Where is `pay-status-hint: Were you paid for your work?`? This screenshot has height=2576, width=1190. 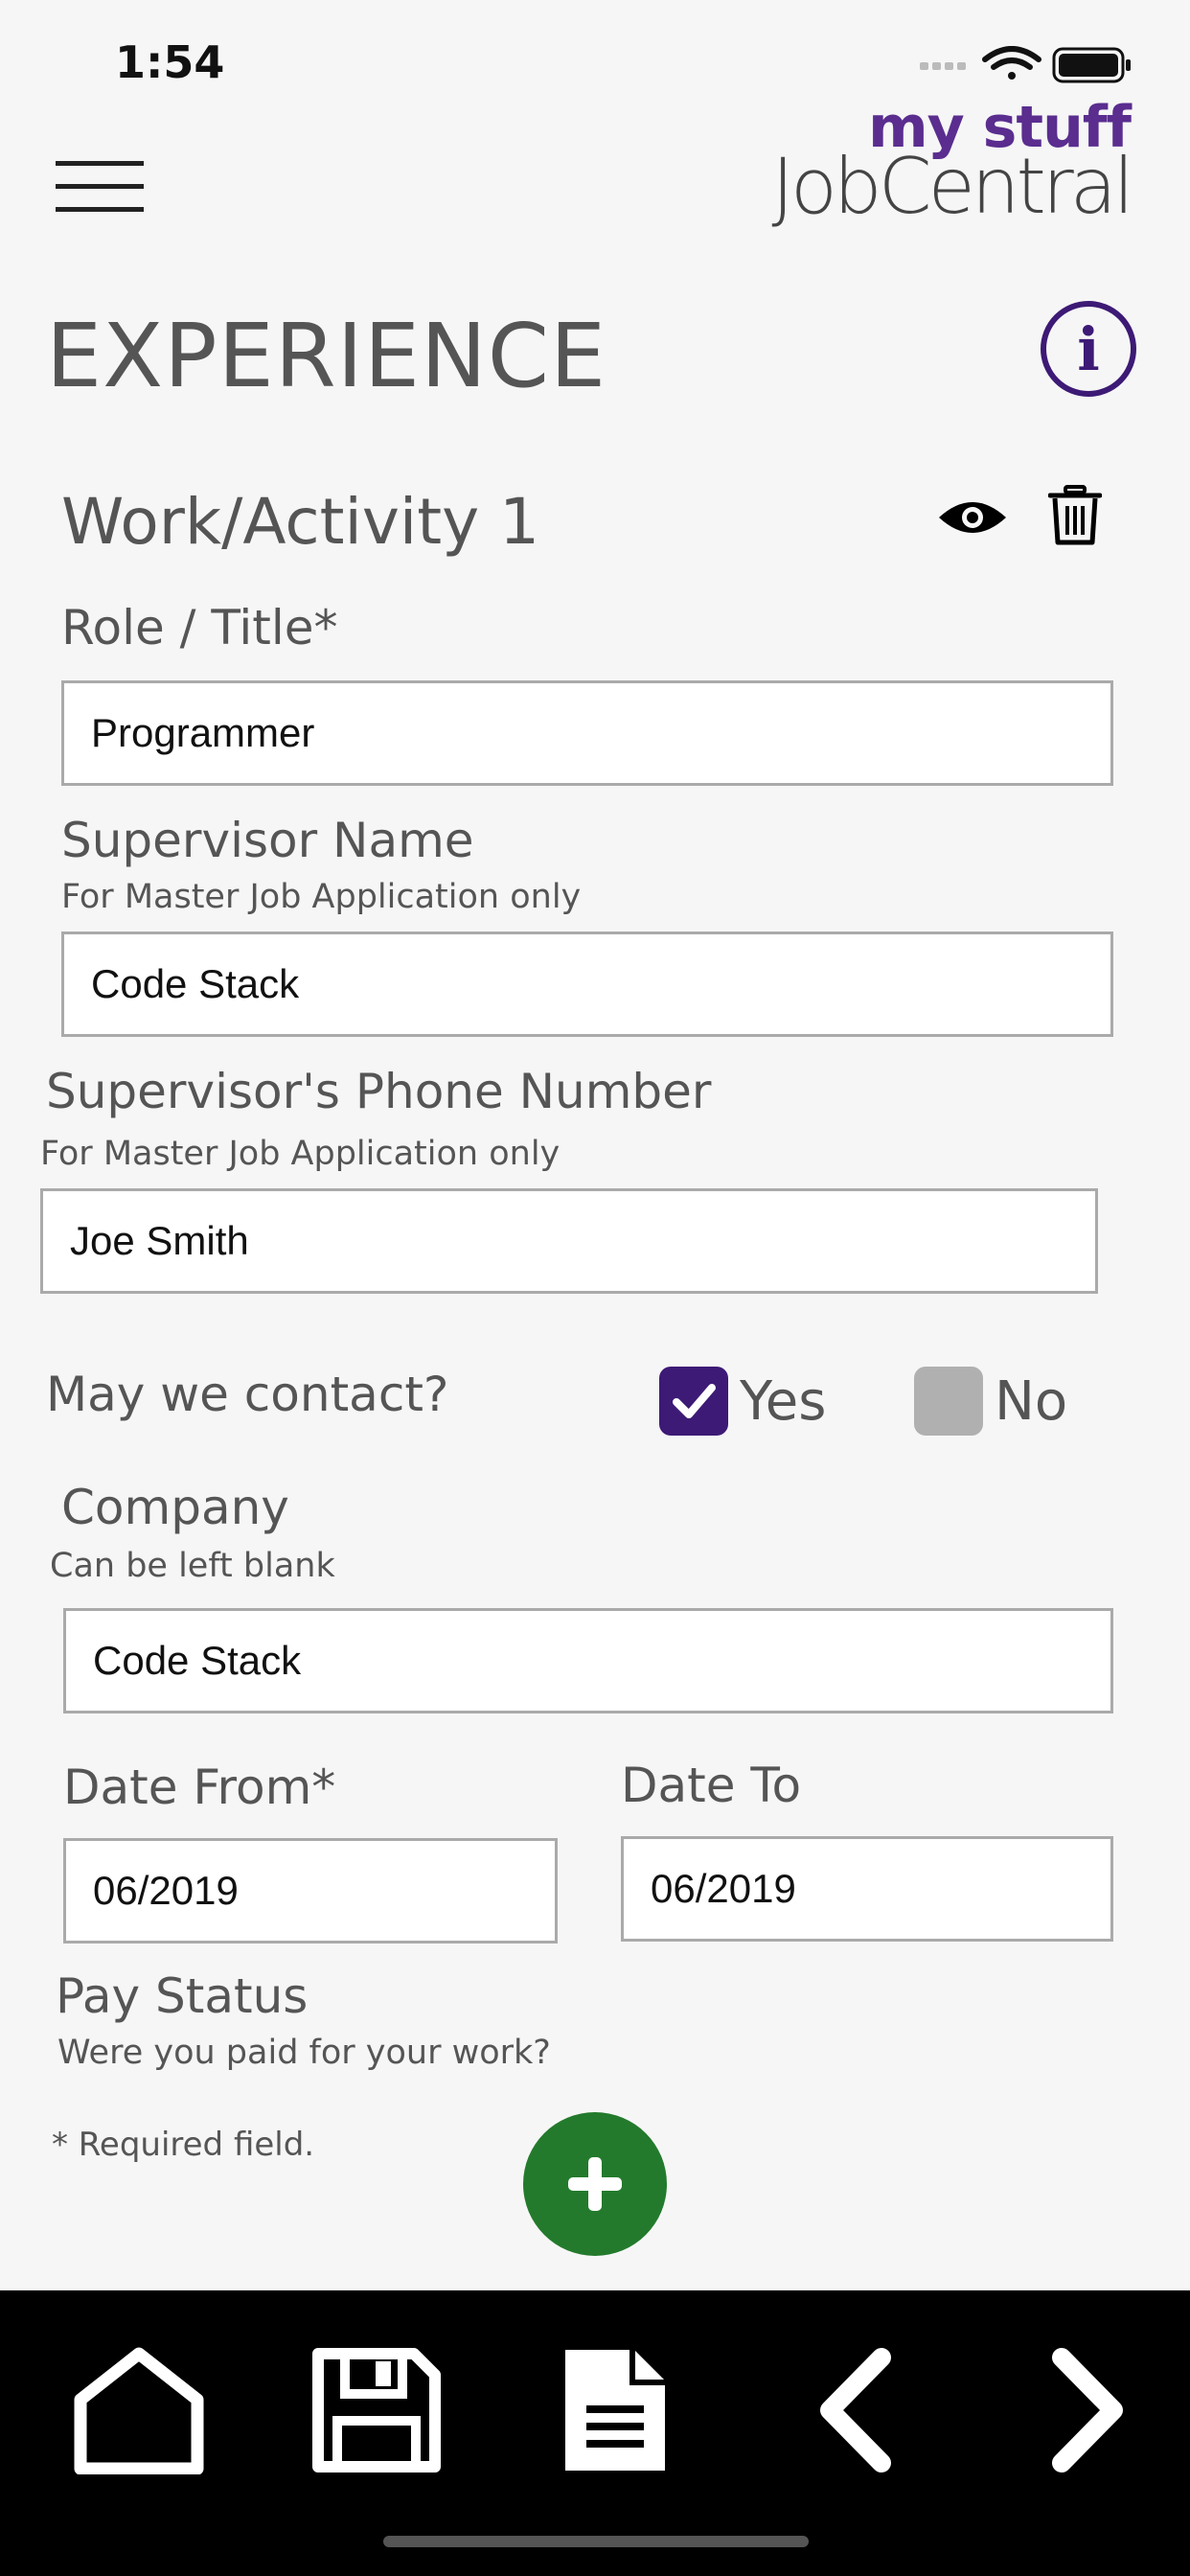 pay-status-hint: Were you paid for your work? is located at coordinates (304, 2053).